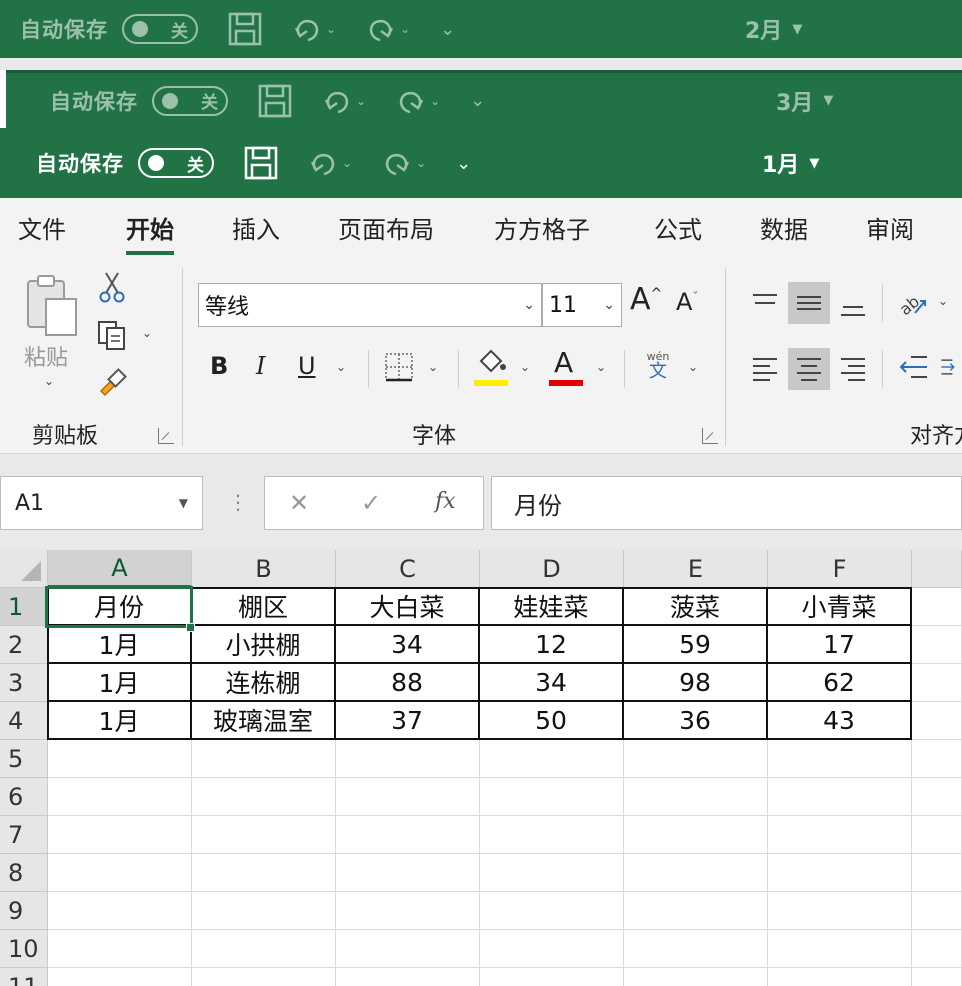 This screenshot has height=986, width=962. I want to click on italic-button: I, so click(260, 366).